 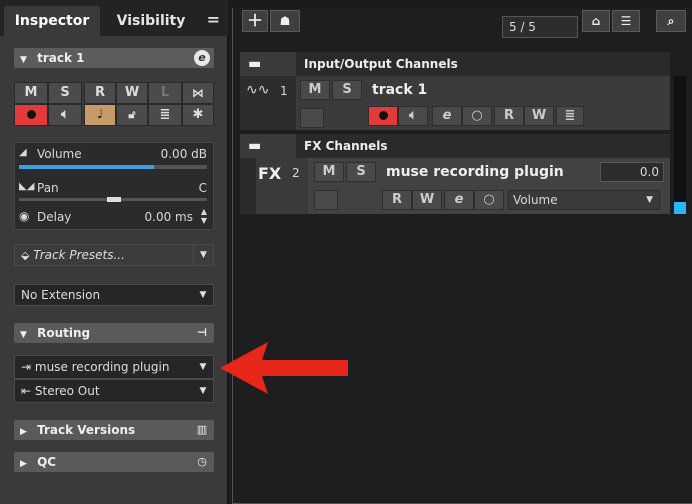 I want to click on record-dot-icon, so click(x=31, y=114).